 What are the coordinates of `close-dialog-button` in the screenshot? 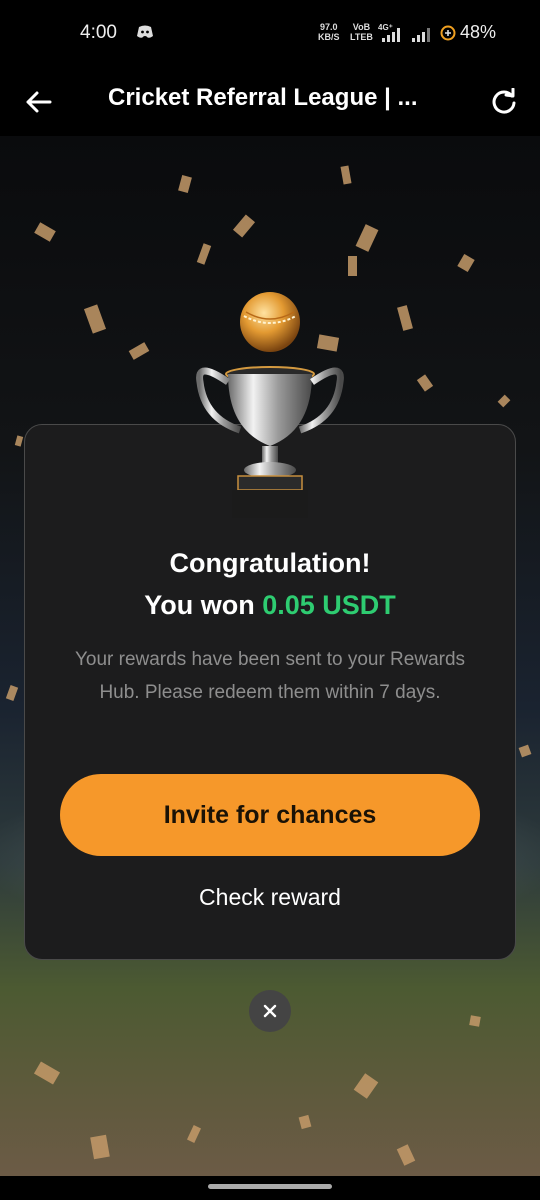 It's located at (270, 1011).